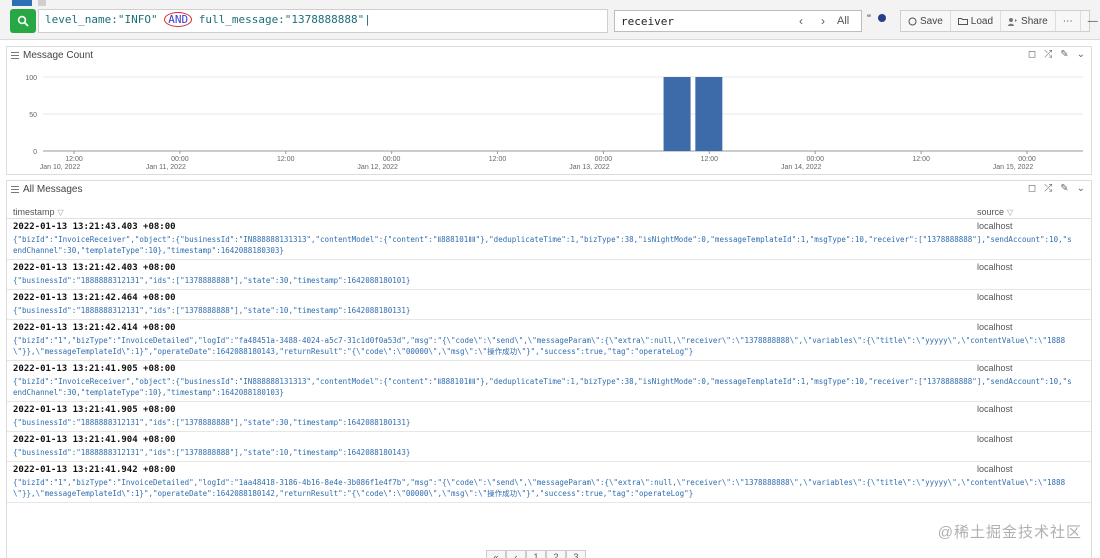 This screenshot has height=558, width=1100. Describe the element at coordinates (516, 554) in the screenshot. I see `page-button: ‹` at that location.